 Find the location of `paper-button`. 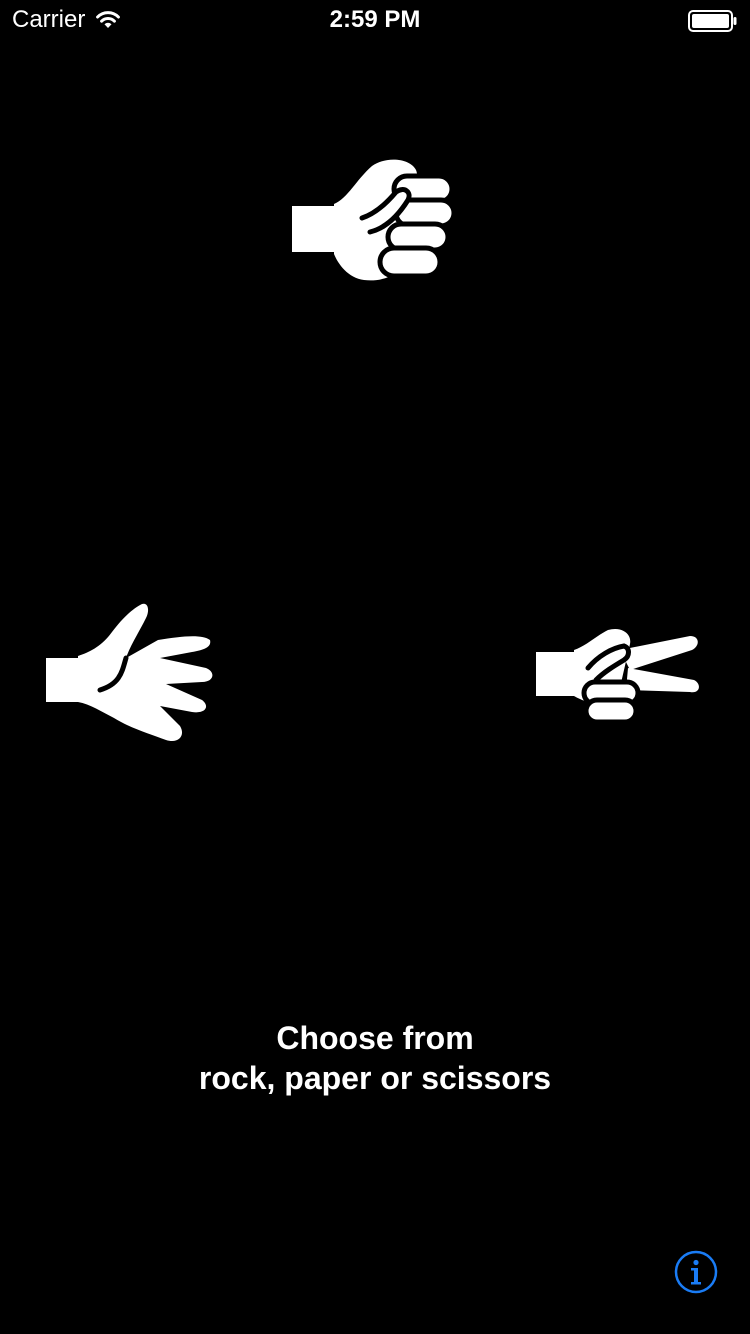

paper-button is located at coordinates (130, 674).